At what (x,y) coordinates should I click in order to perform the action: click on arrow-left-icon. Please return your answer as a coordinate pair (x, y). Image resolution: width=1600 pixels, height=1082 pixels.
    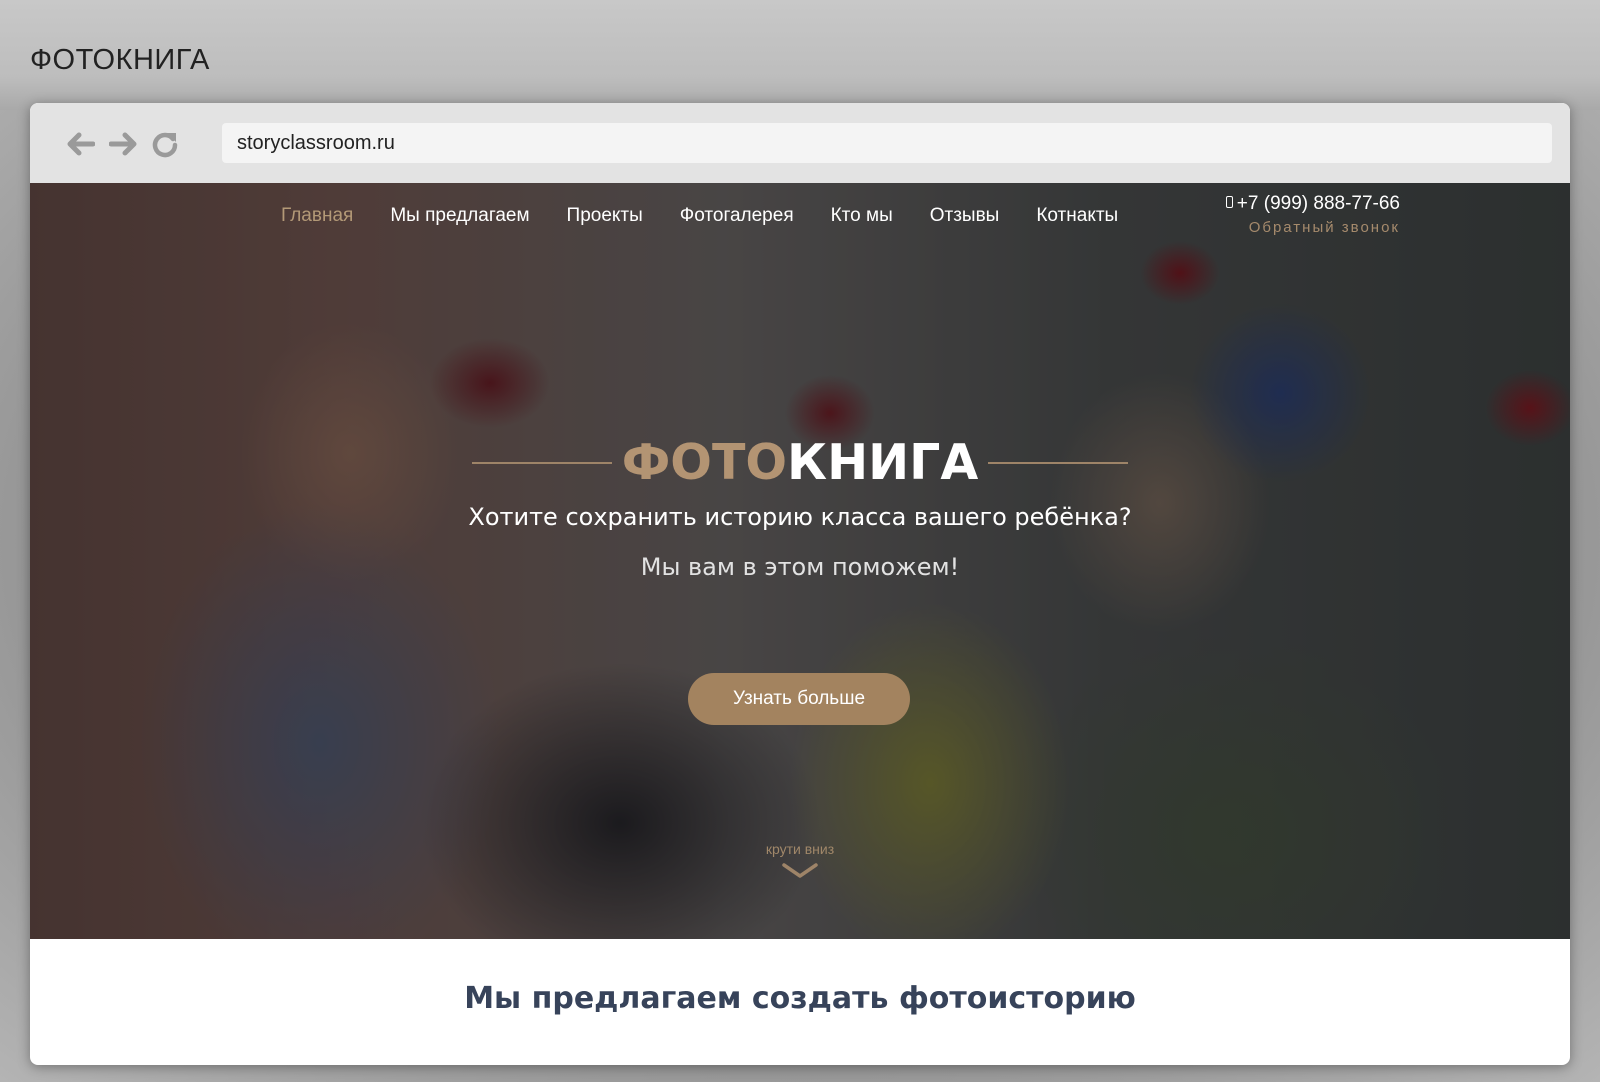
    Looking at the image, I should click on (81, 144).